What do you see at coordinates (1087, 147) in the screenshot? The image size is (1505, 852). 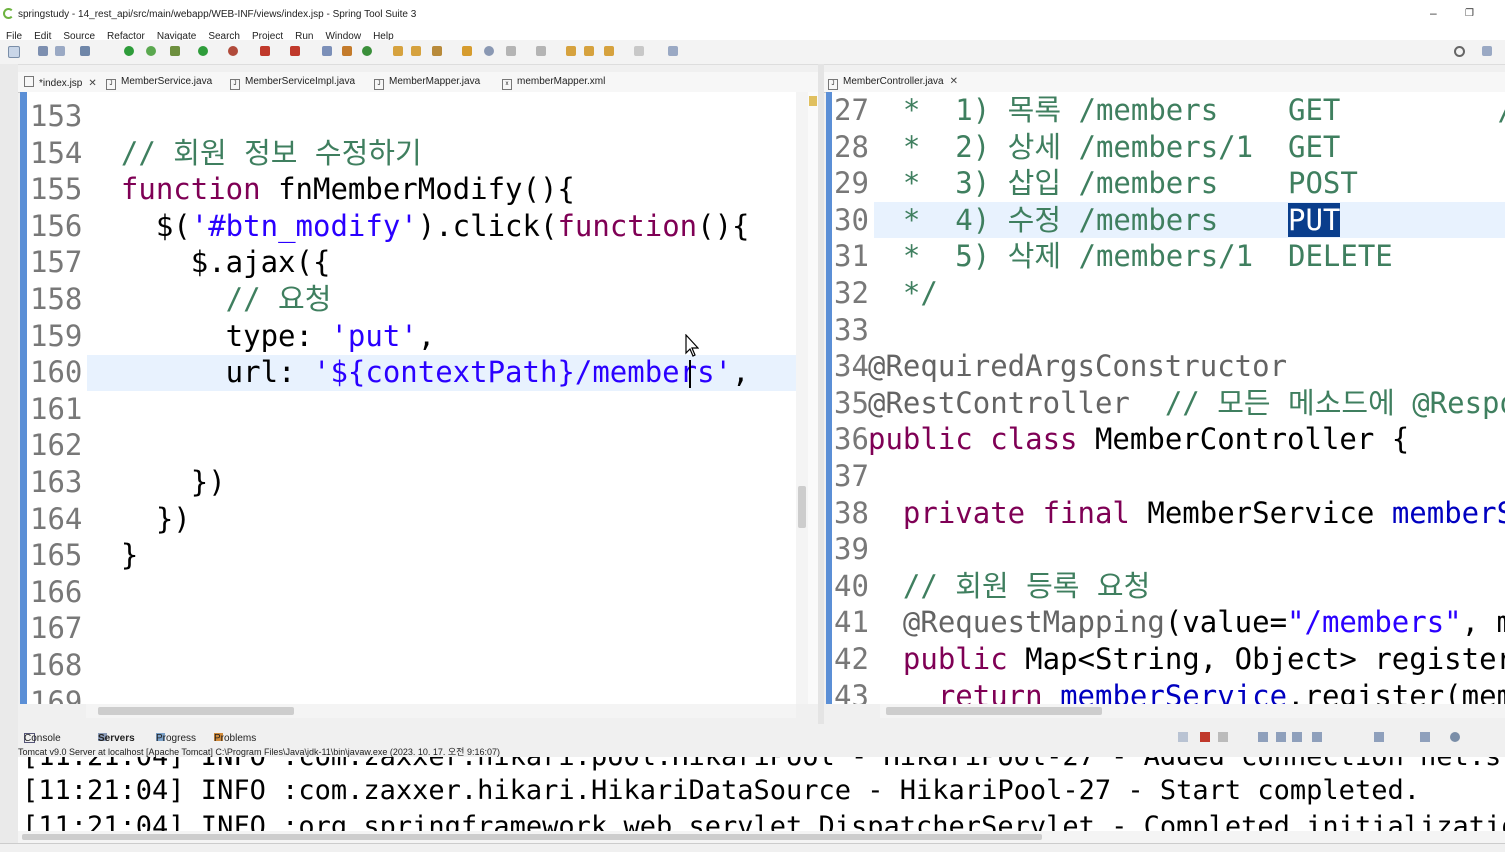 I see `code-line: 28 * 2) 상세 /members/1 GET` at bounding box center [1087, 147].